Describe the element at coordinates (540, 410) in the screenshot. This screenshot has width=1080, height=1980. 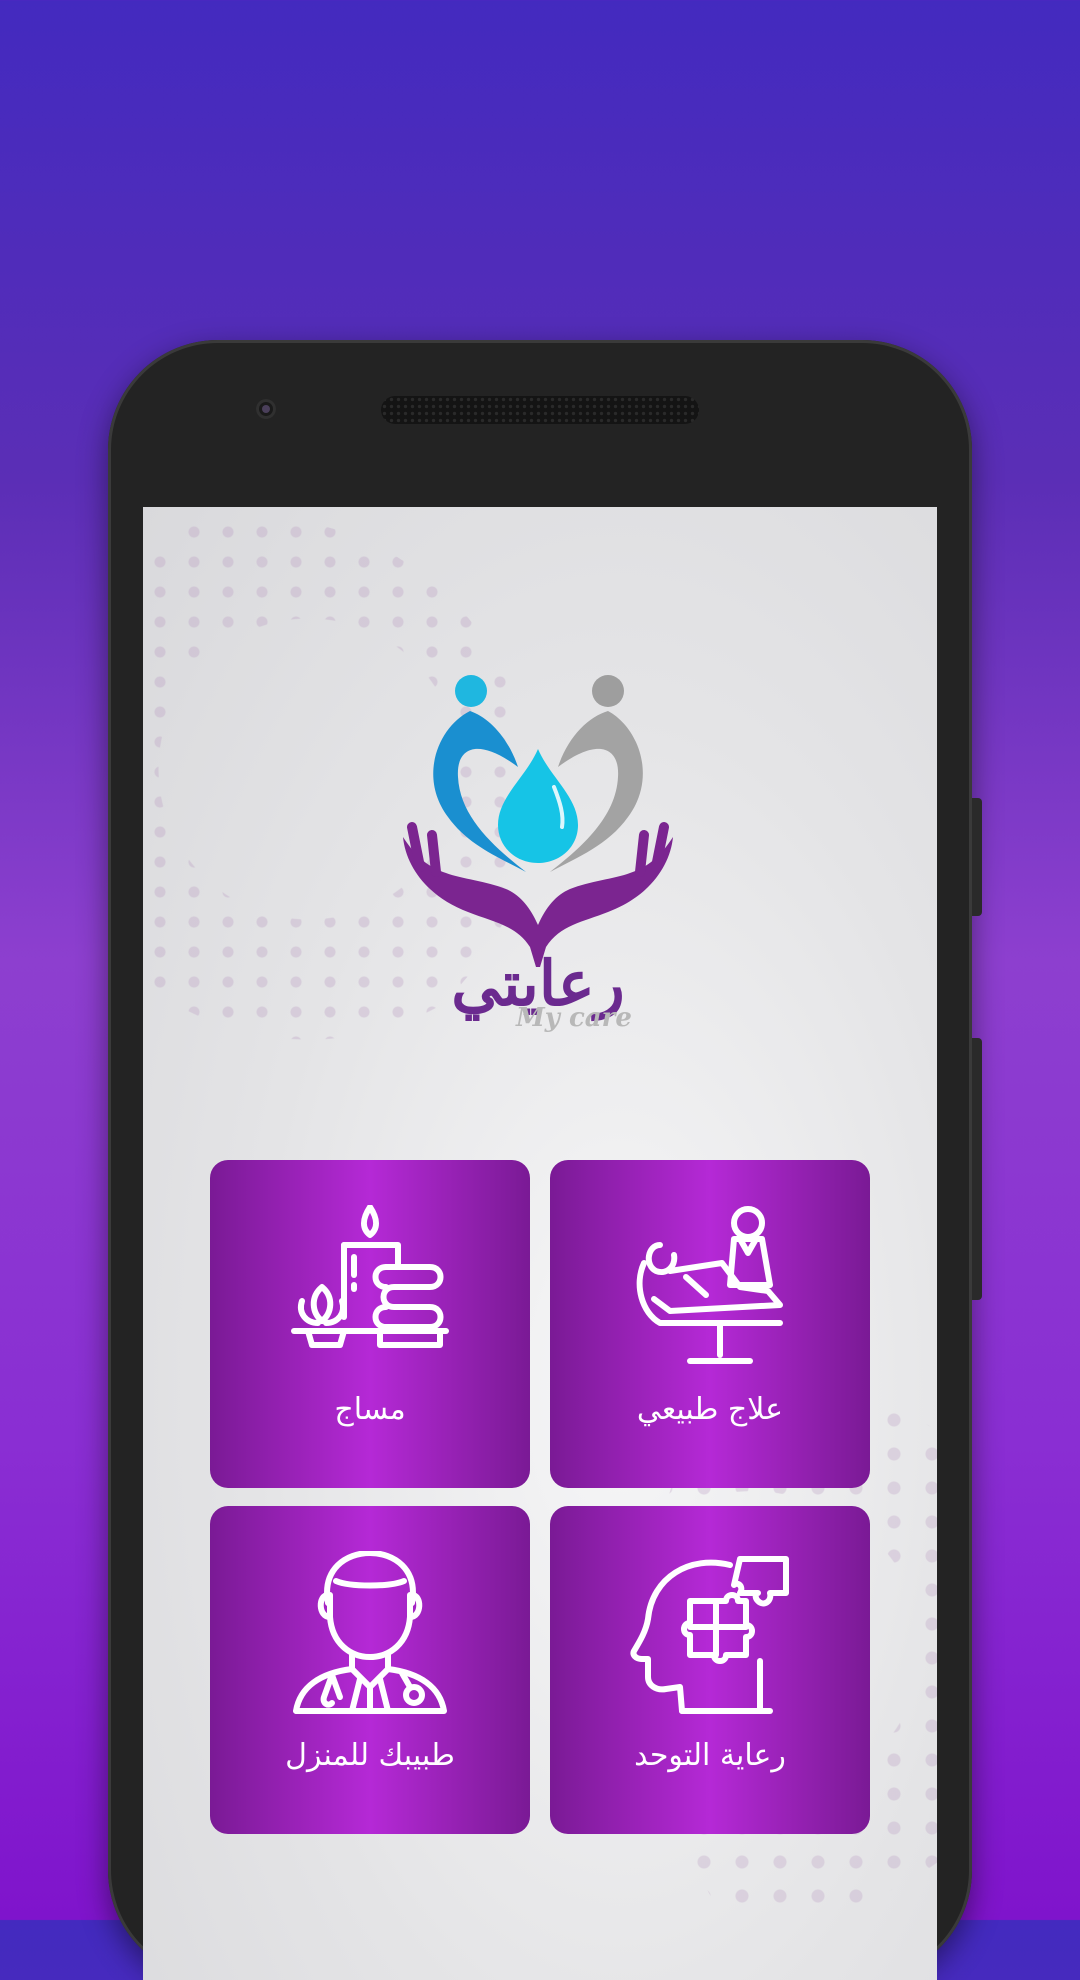
I see `earpiece-speaker` at that location.